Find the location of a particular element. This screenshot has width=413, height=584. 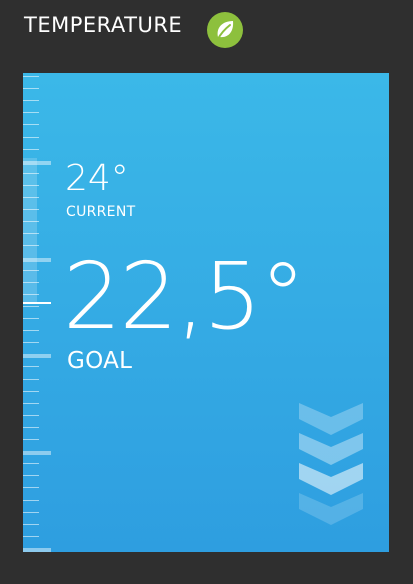

header: TEMPERATURE is located at coordinates (206, 30).